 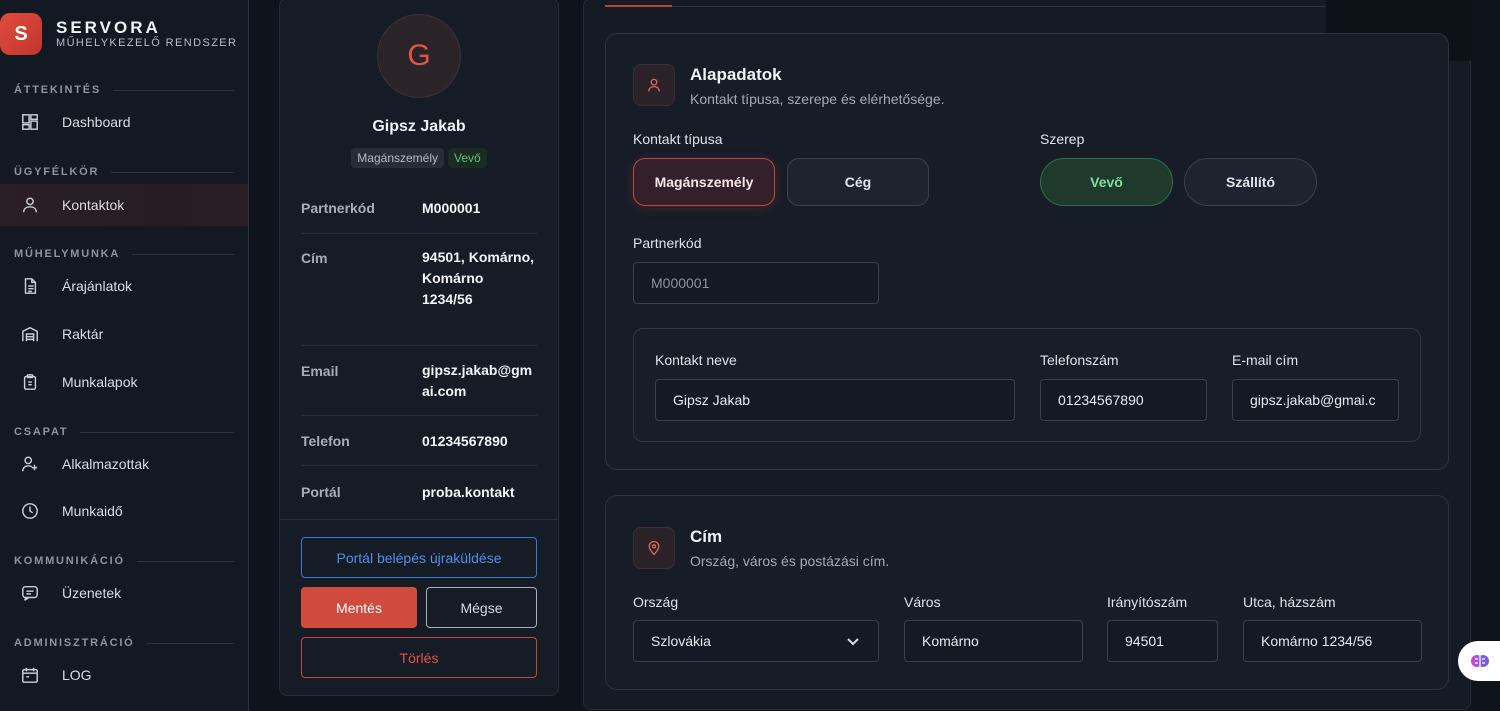 What do you see at coordinates (858, 182) in the screenshot?
I see `contact-type-company-button: Cég` at bounding box center [858, 182].